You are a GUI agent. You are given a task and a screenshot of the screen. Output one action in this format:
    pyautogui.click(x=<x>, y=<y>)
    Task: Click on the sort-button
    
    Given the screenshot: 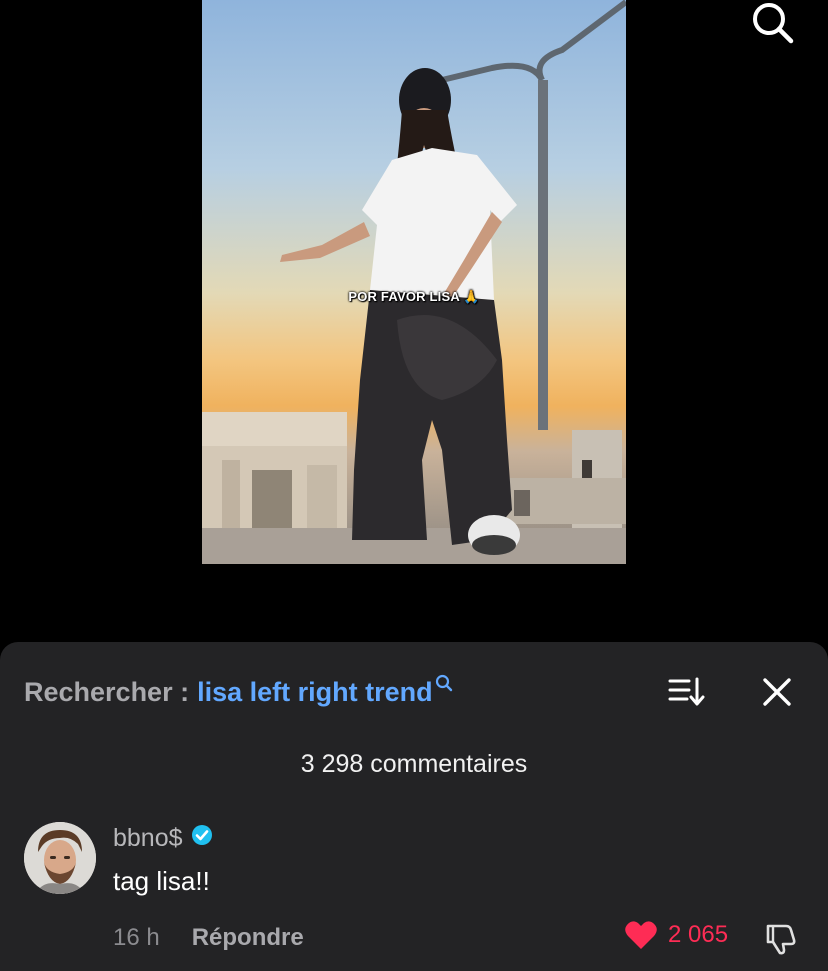 What is the action you would take?
    pyautogui.click(x=687, y=692)
    